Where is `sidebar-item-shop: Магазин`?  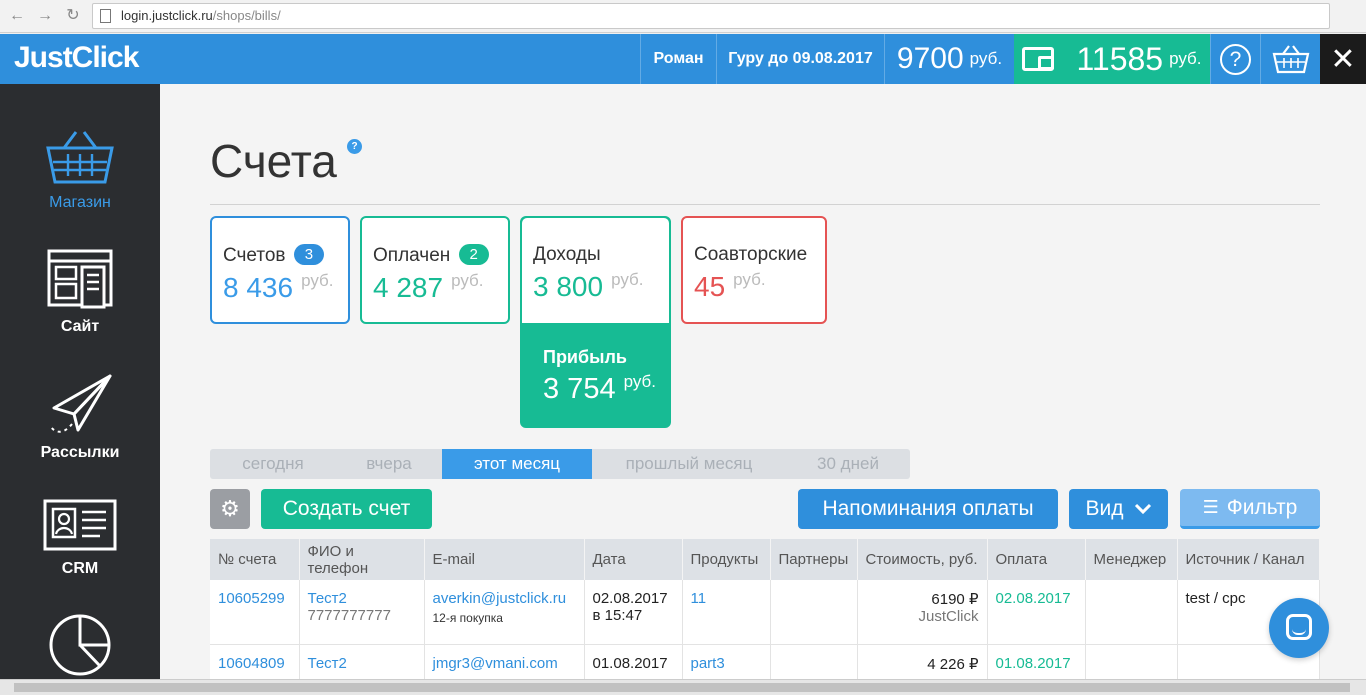 sidebar-item-shop: Магазин is located at coordinates (80, 170).